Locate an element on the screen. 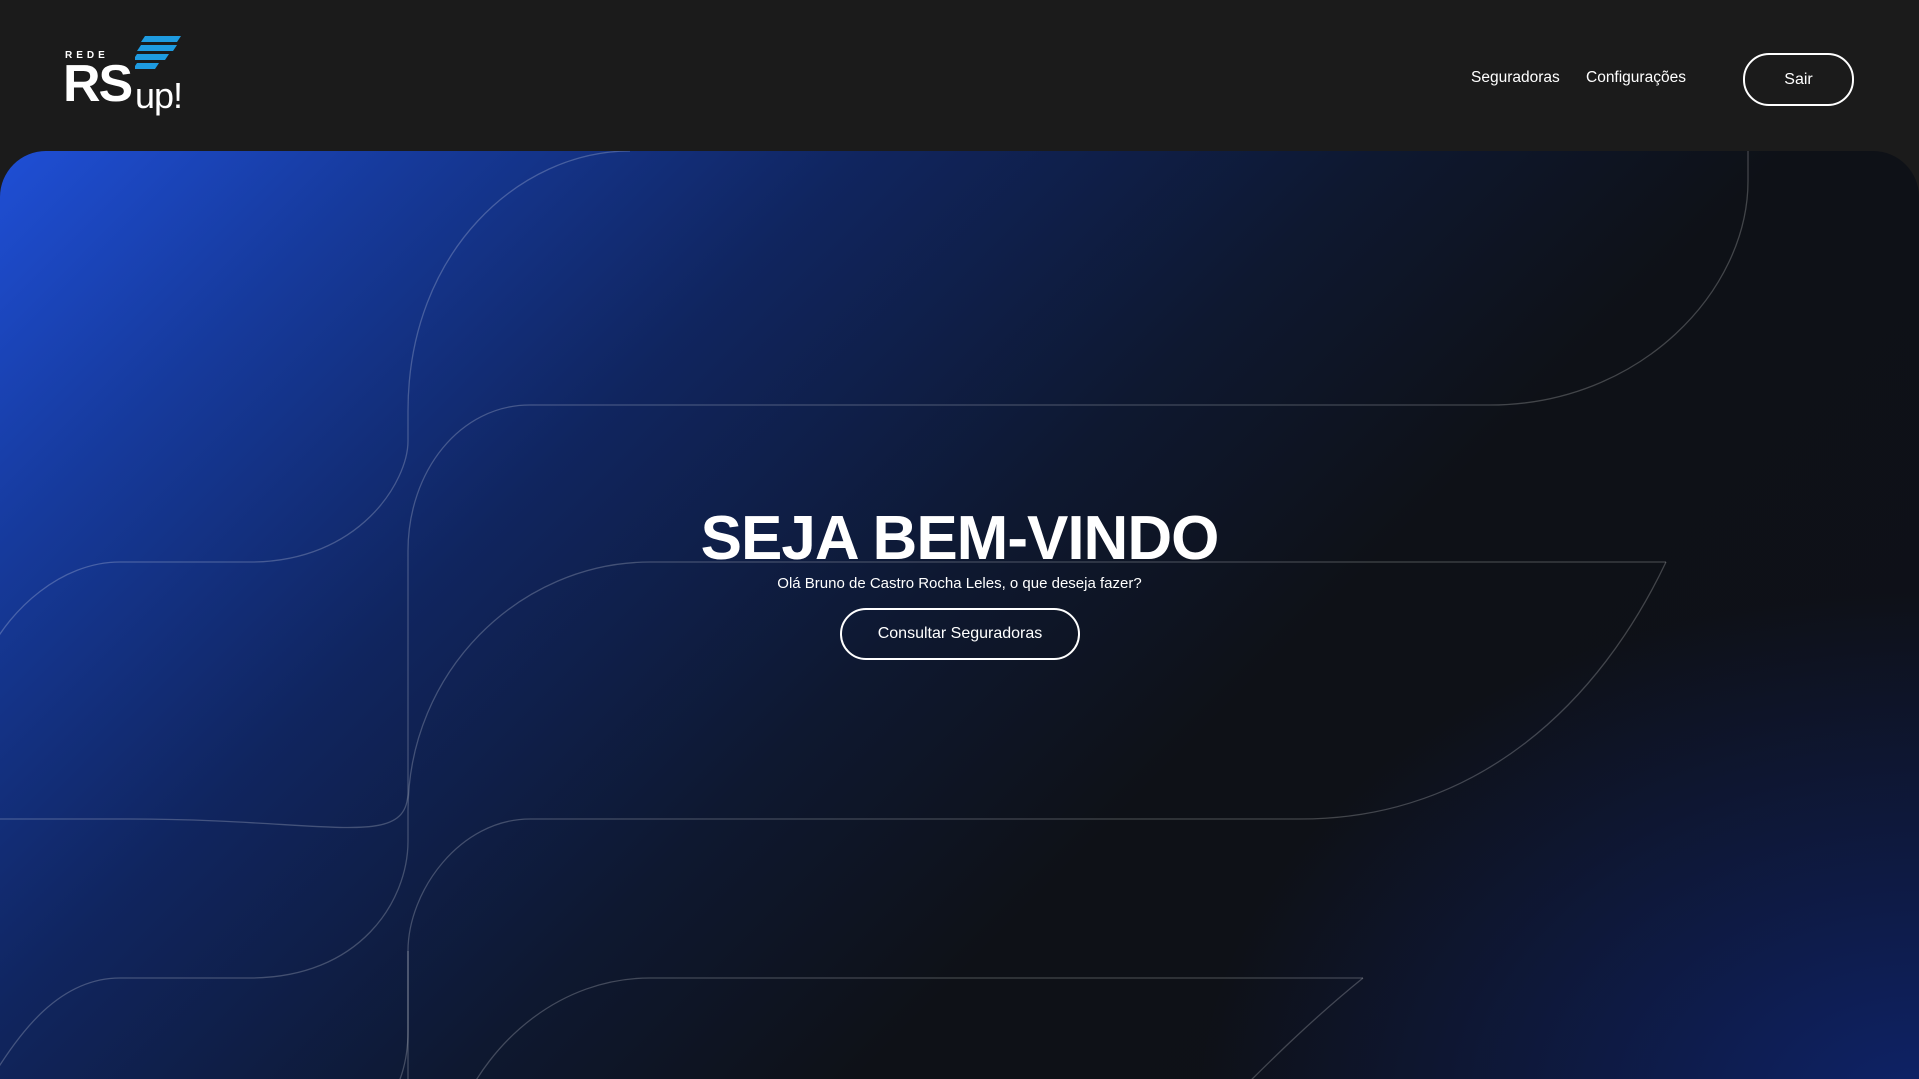  welcome-heading: SEJA BEM-VINDO is located at coordinates (960, 538).